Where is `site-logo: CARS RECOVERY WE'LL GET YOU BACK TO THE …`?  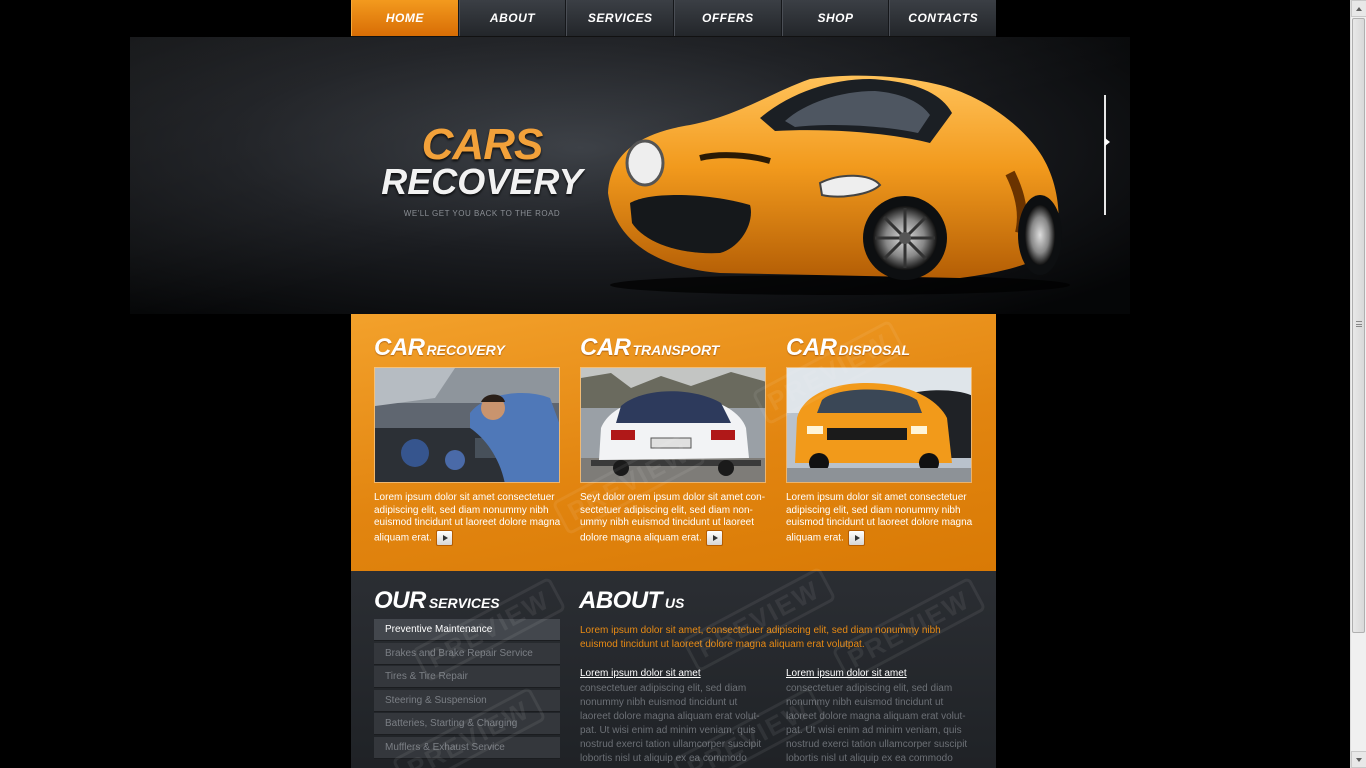 site-logo: CARS RECOVERY WE'LL GET YOU BACK TO THE … is located at coordinates (482, 169).